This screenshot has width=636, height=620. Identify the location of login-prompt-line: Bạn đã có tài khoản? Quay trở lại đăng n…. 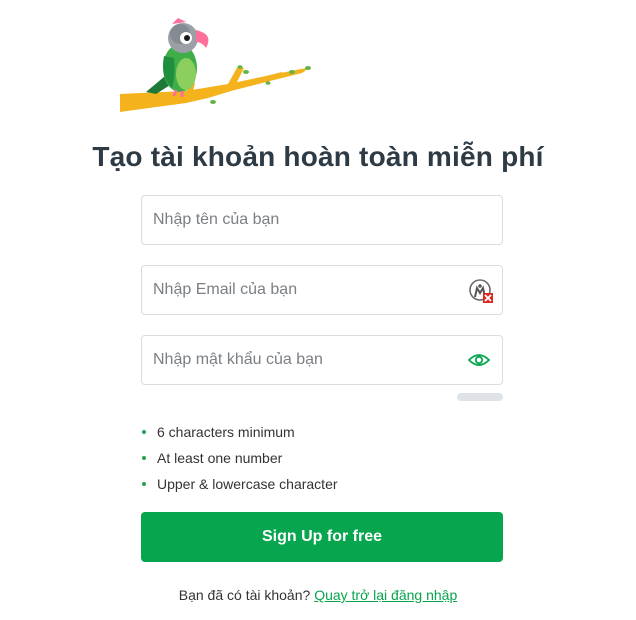
(318, 595).